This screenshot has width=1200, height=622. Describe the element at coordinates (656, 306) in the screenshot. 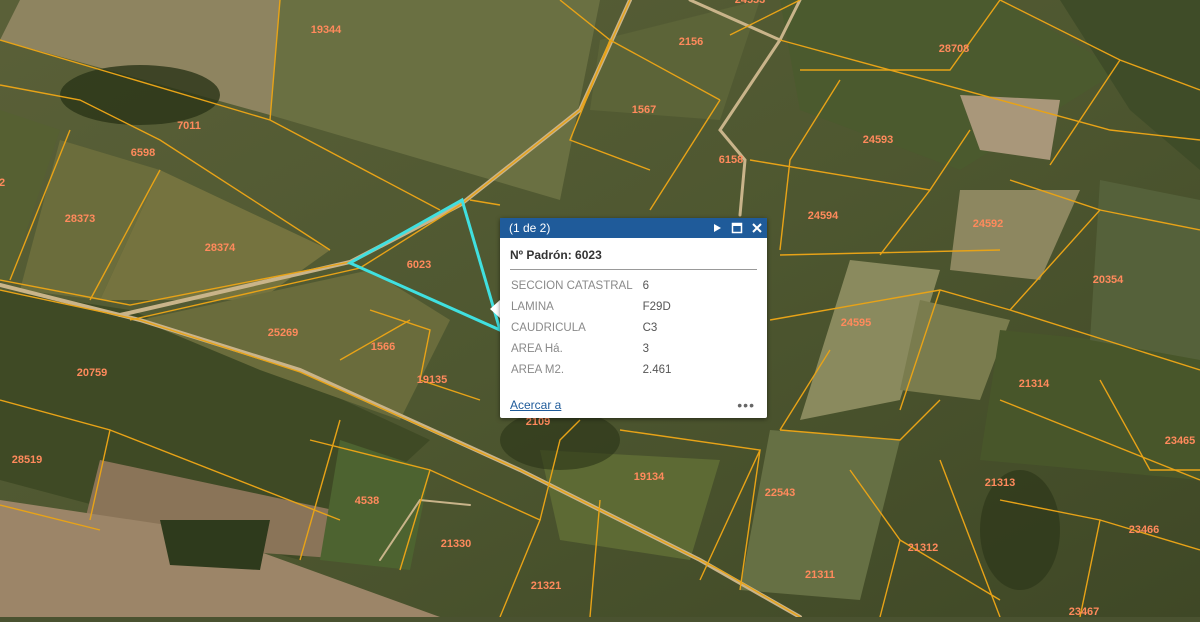

I see `attribute-value: F29D` at that location.